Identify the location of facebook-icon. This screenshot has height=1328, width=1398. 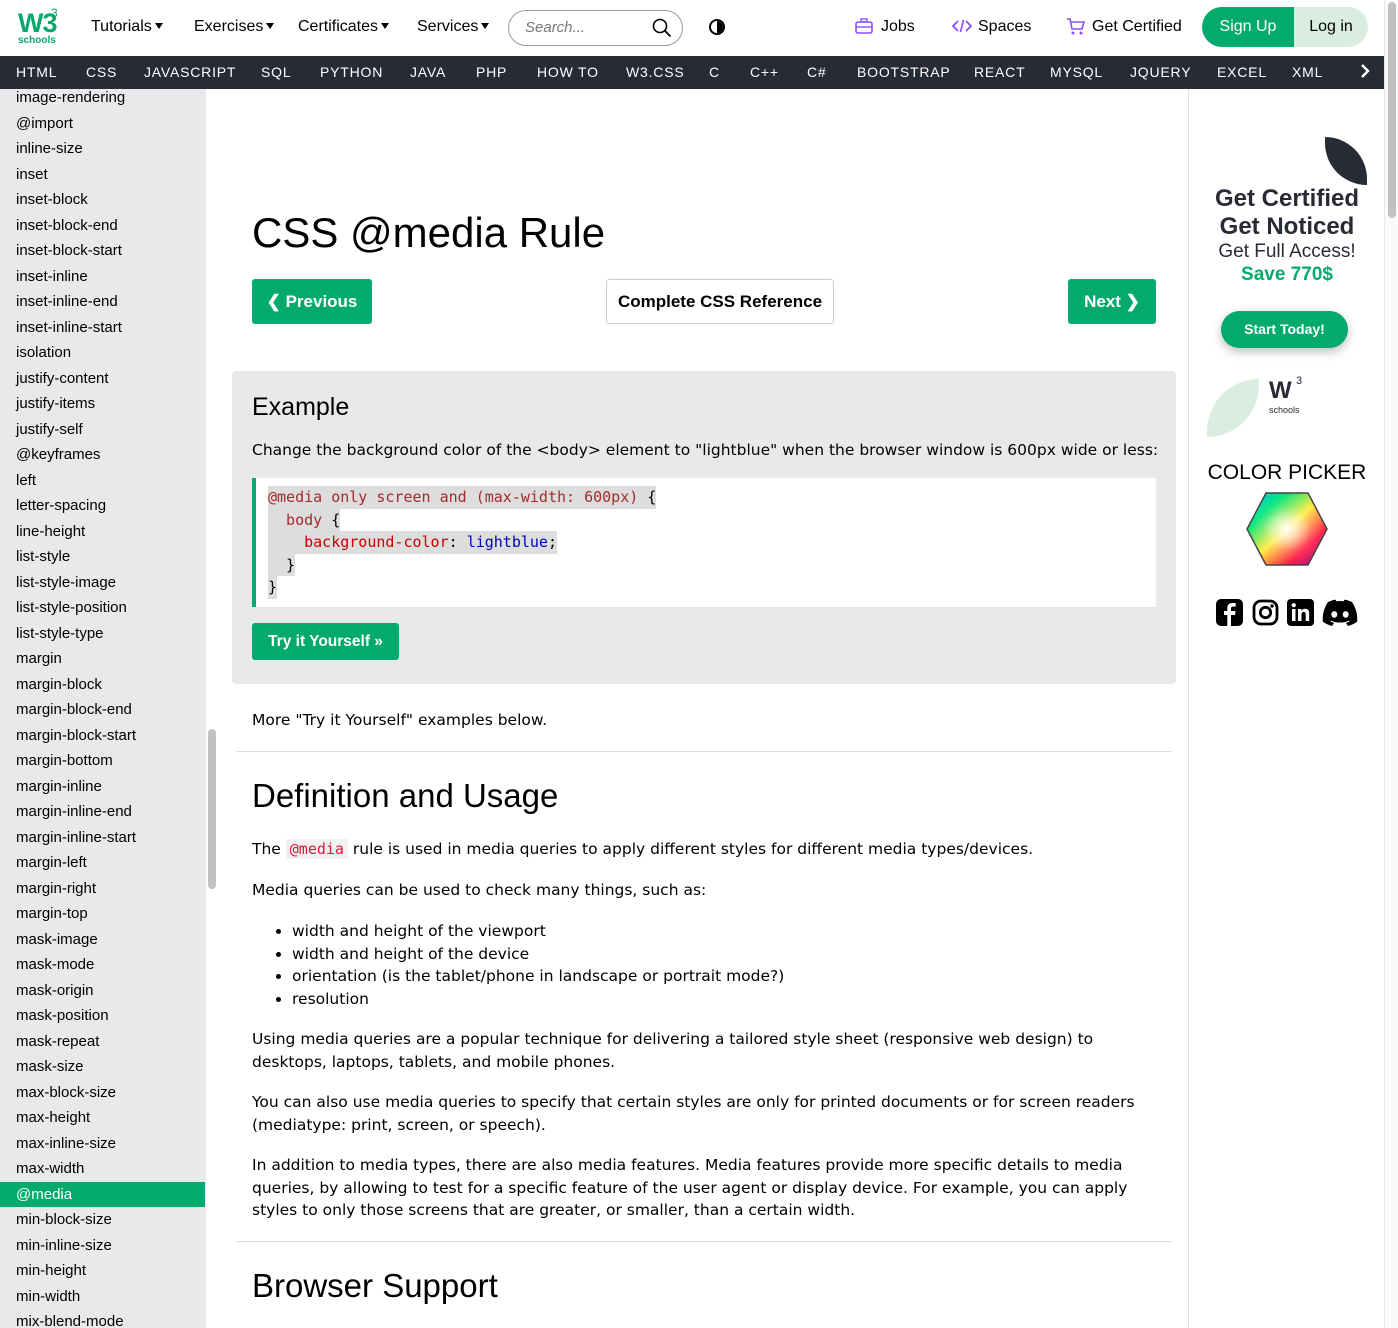
(1229, 614).